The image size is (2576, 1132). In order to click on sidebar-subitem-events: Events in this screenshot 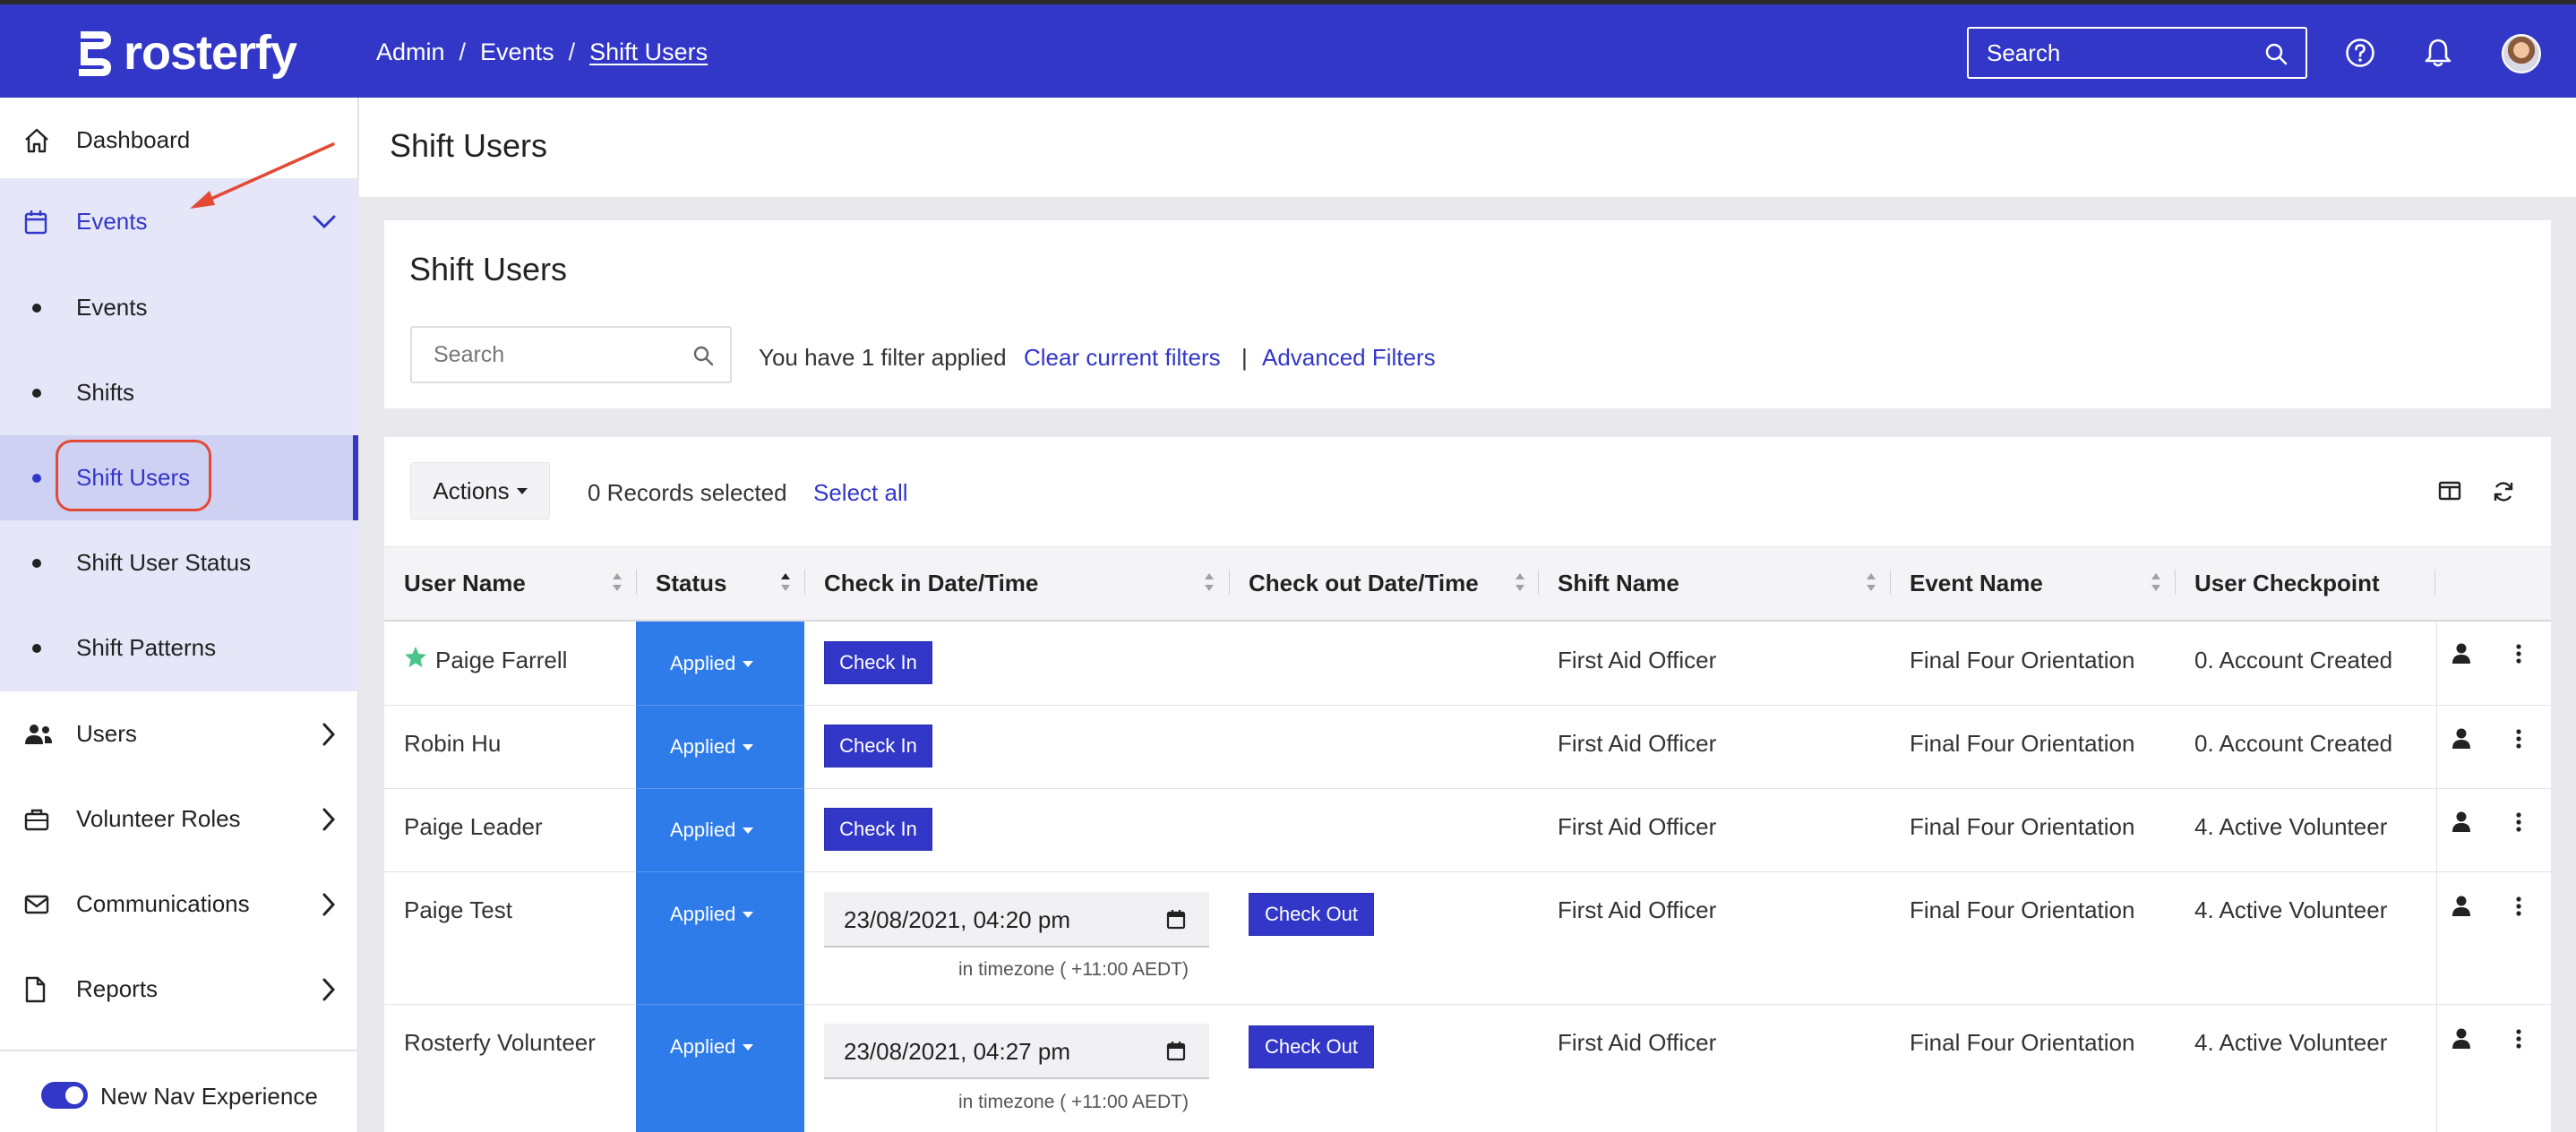, I will do `click(179, 307)`.